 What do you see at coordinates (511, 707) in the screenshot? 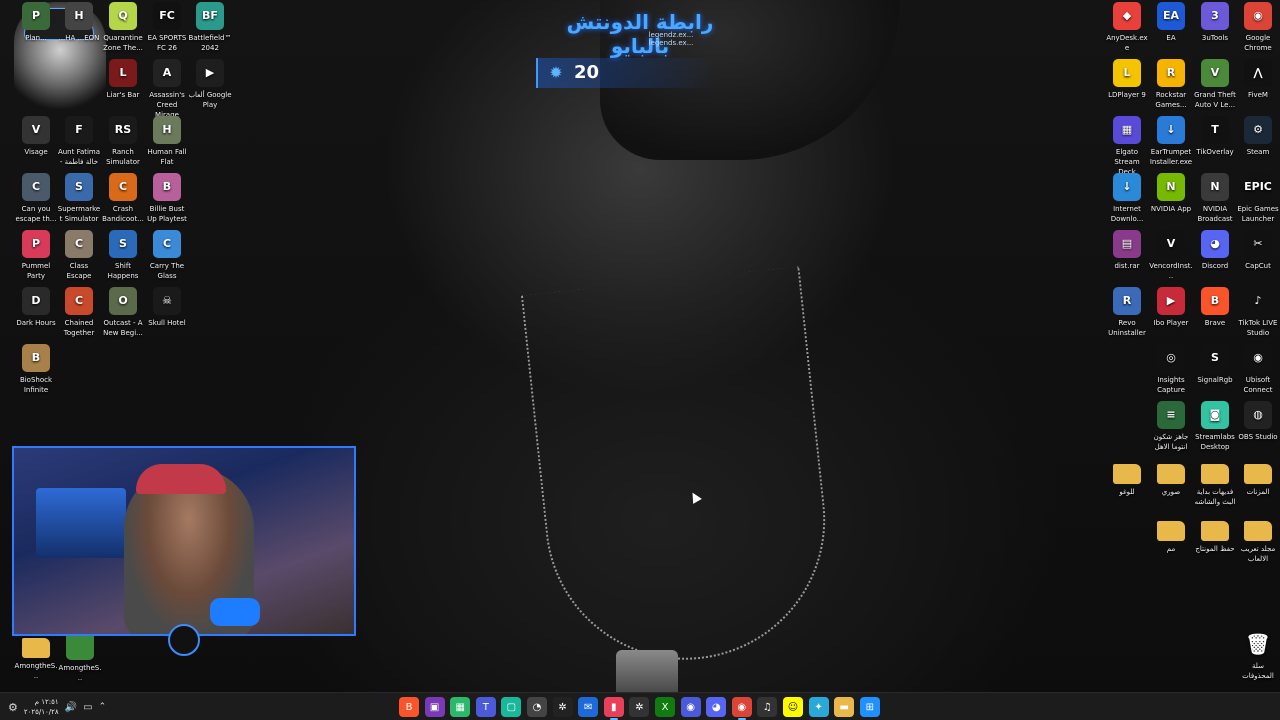
I see `taskbar-app-teal-button: ▢` at bounding box center [511, 707].